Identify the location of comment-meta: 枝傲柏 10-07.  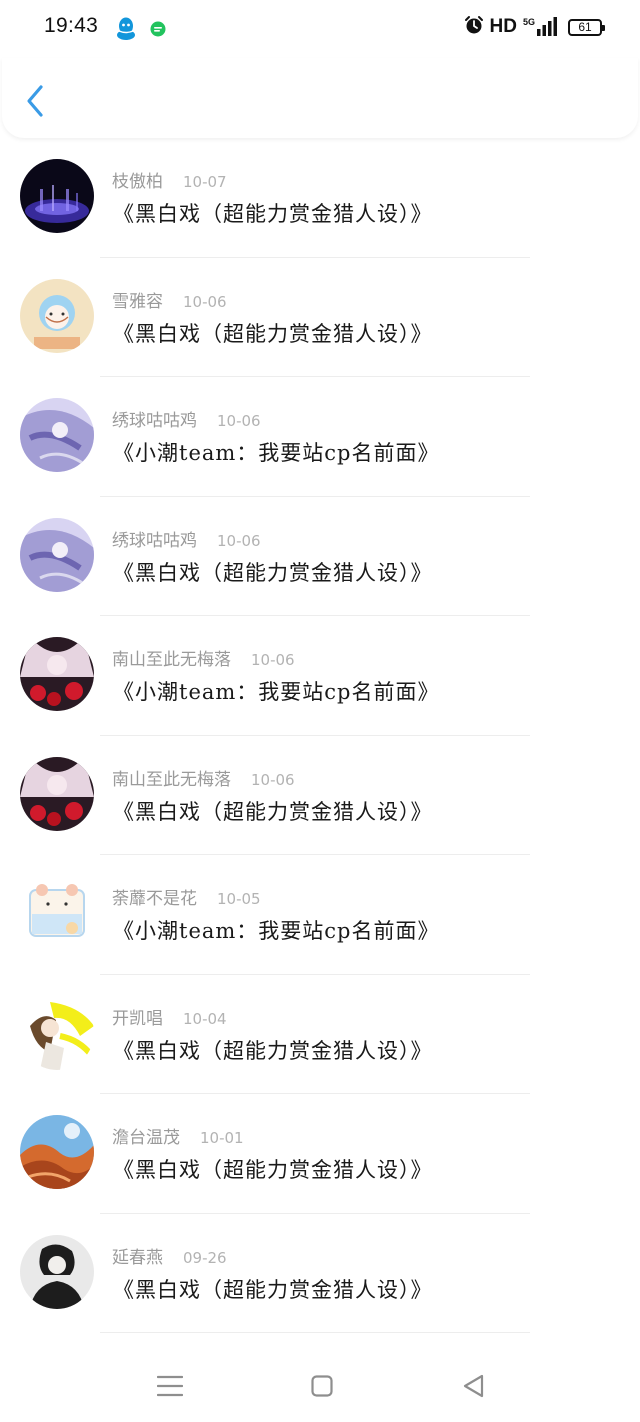
(169, 179).